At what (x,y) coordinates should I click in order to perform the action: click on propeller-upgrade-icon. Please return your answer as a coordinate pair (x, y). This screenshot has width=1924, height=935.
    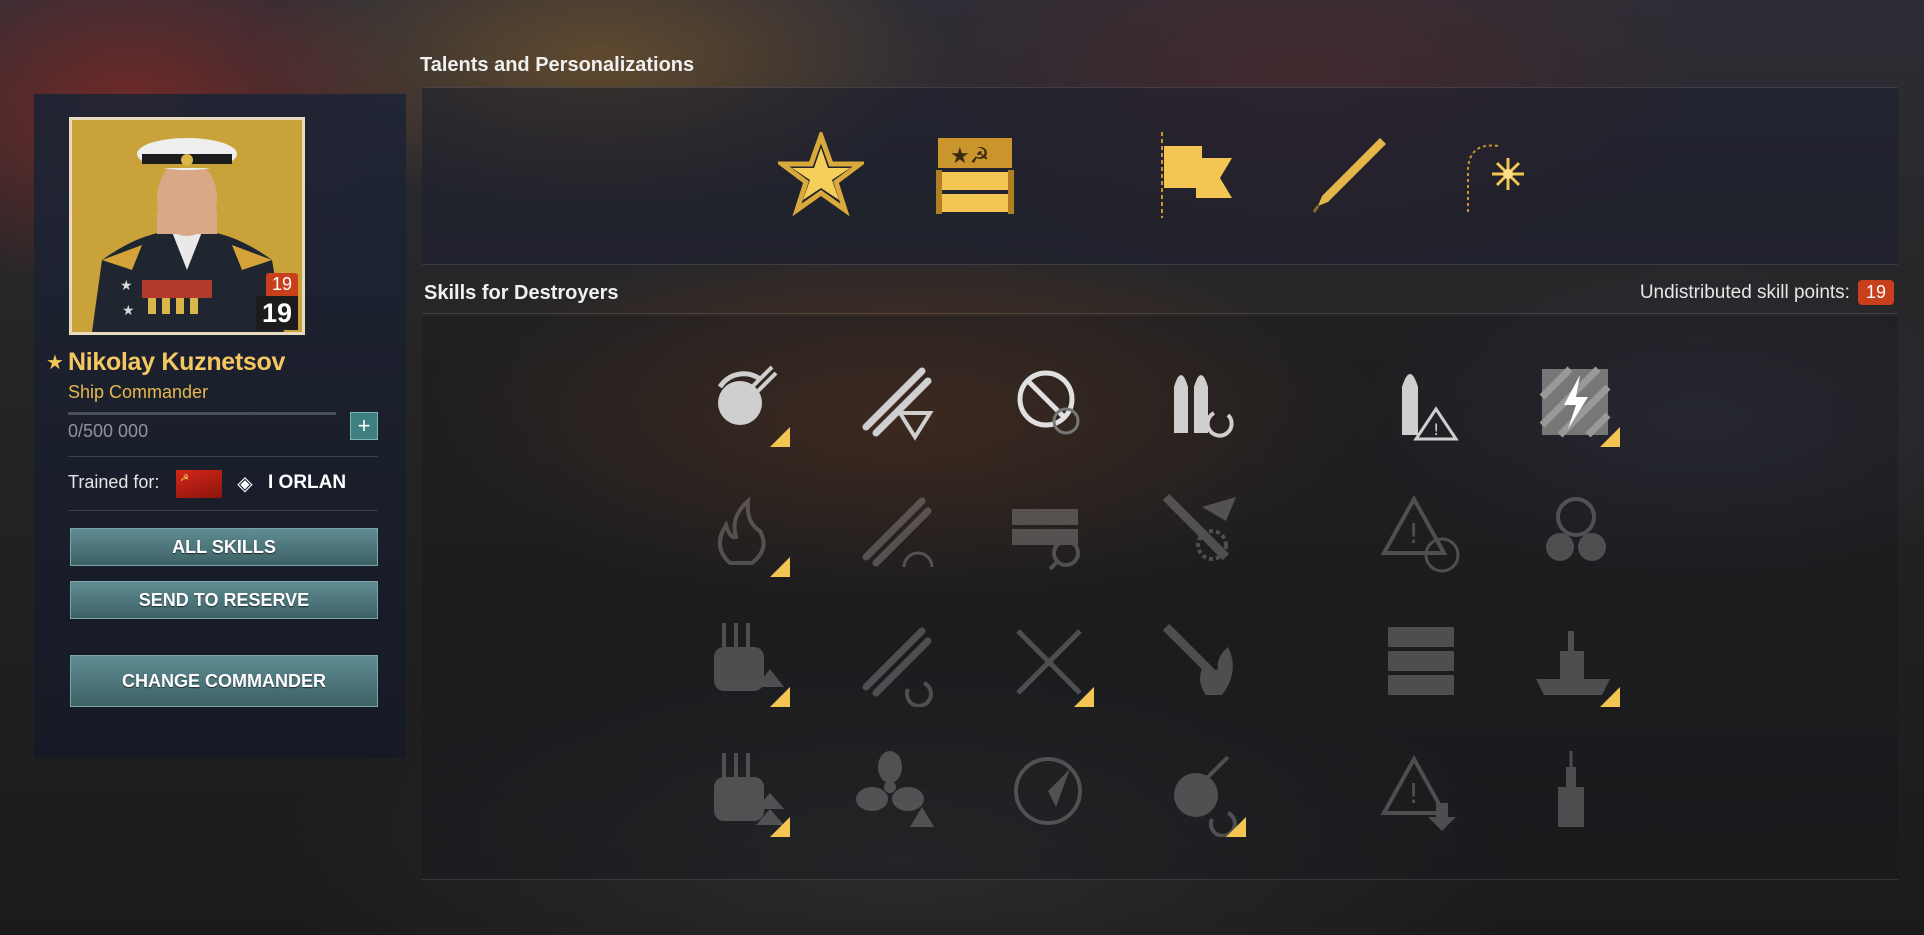
    Looking at the image, I should click on (897, 792).